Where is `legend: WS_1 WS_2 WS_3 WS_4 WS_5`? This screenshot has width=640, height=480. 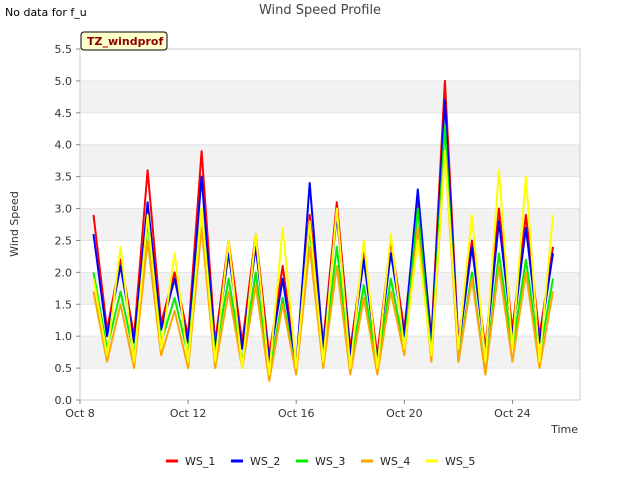
legend: WS_1 WS_2 WS_3 WS_4 WS_5 is located at coordinates (320, 461).